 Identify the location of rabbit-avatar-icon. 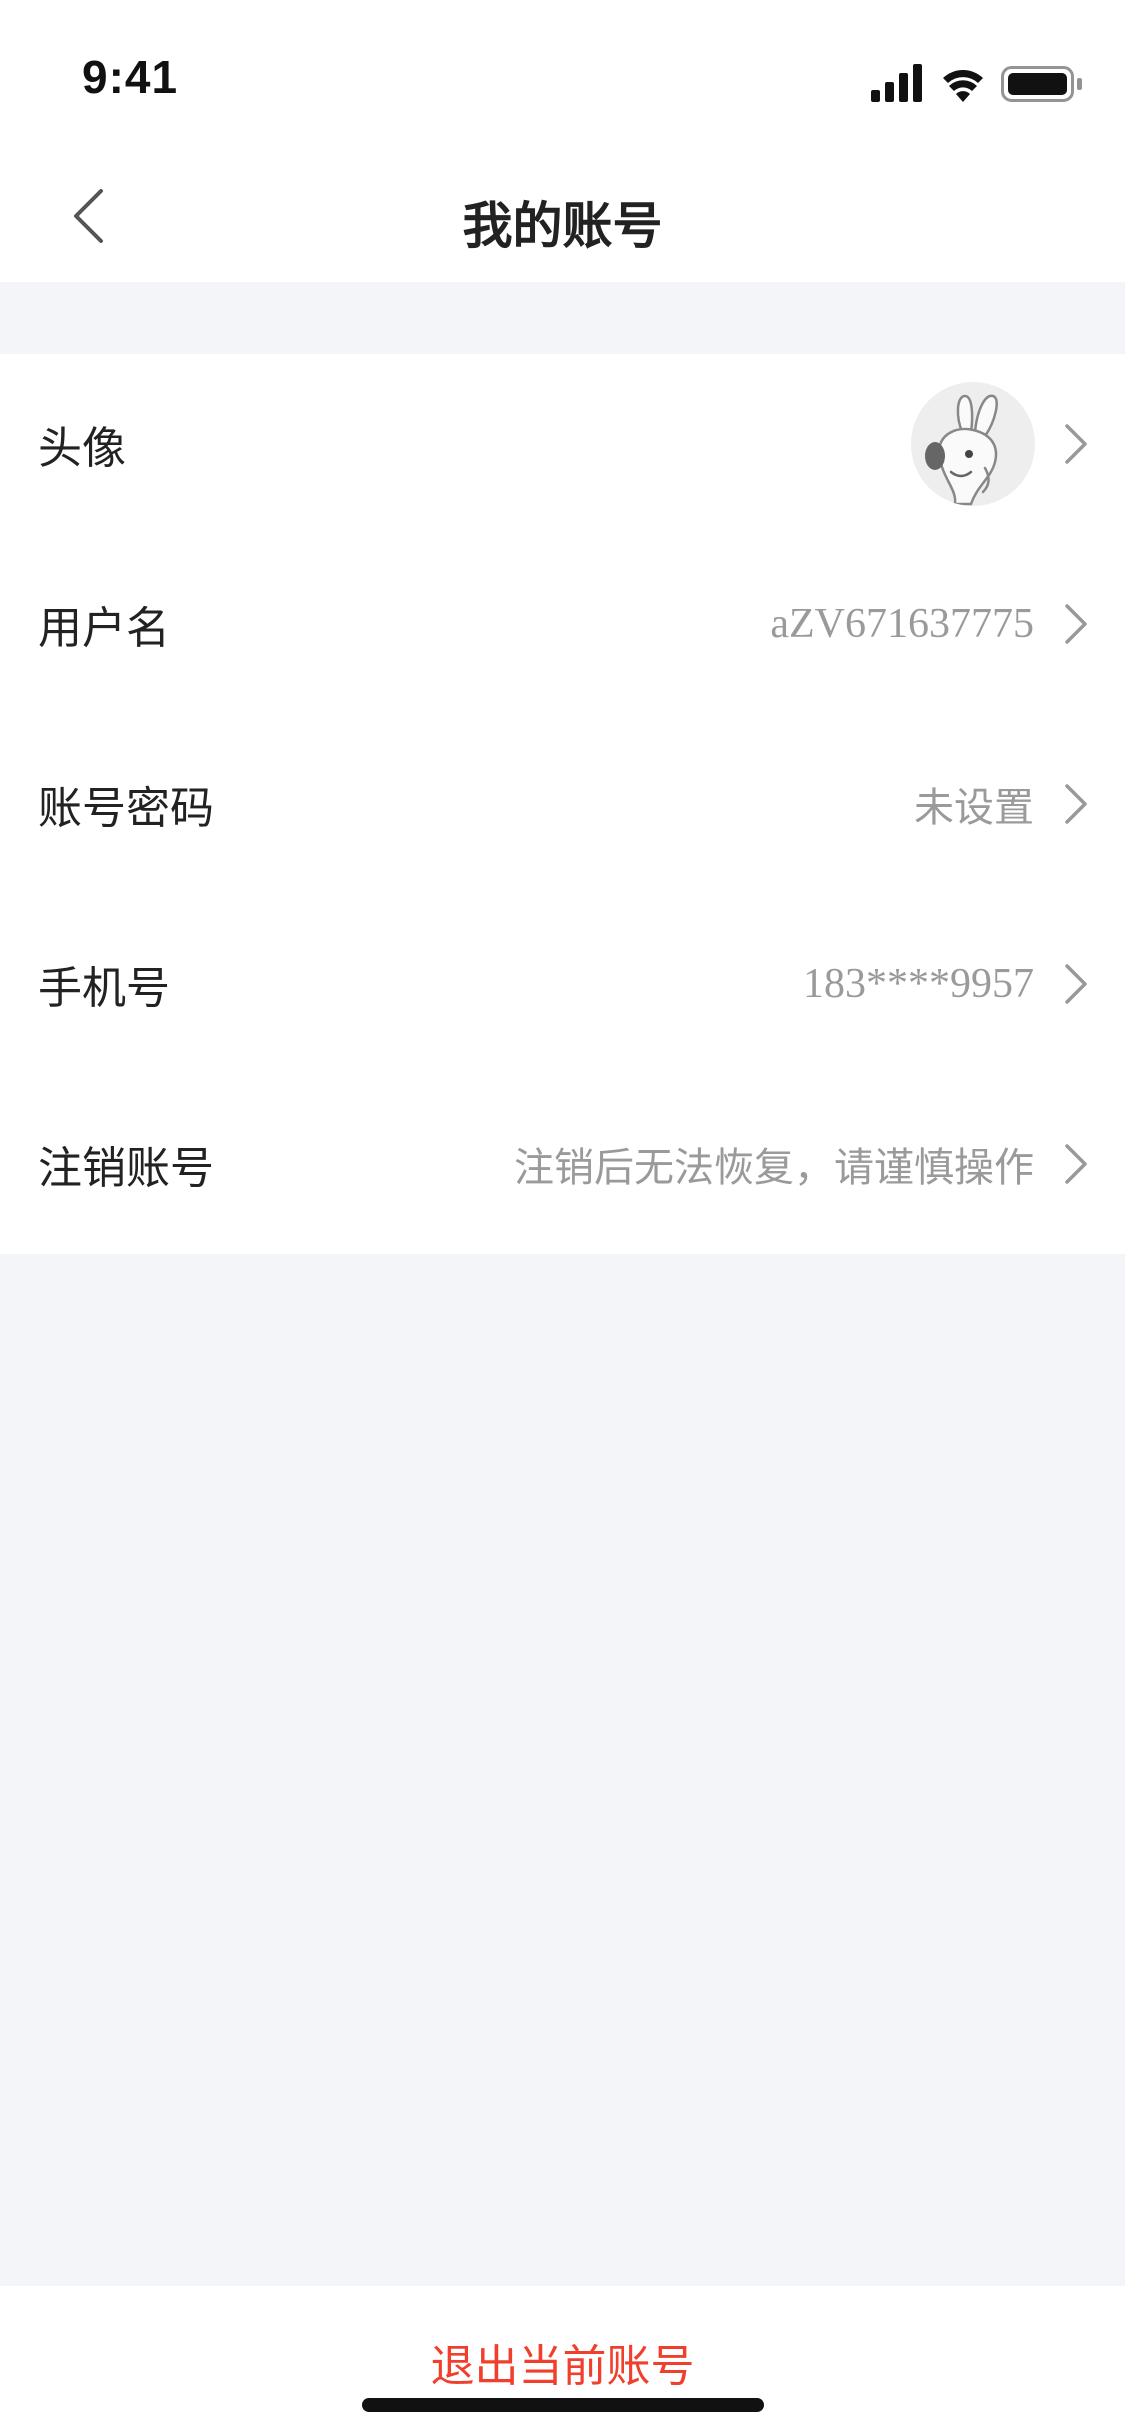
(973, 444).